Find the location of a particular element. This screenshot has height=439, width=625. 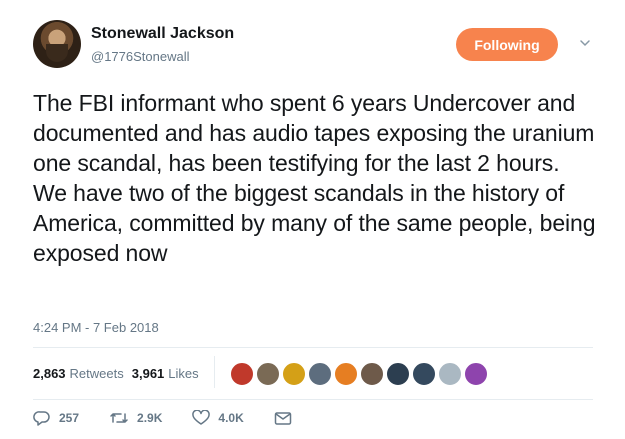

retweets-count: 2,863 is located at coordinates (49, 373).